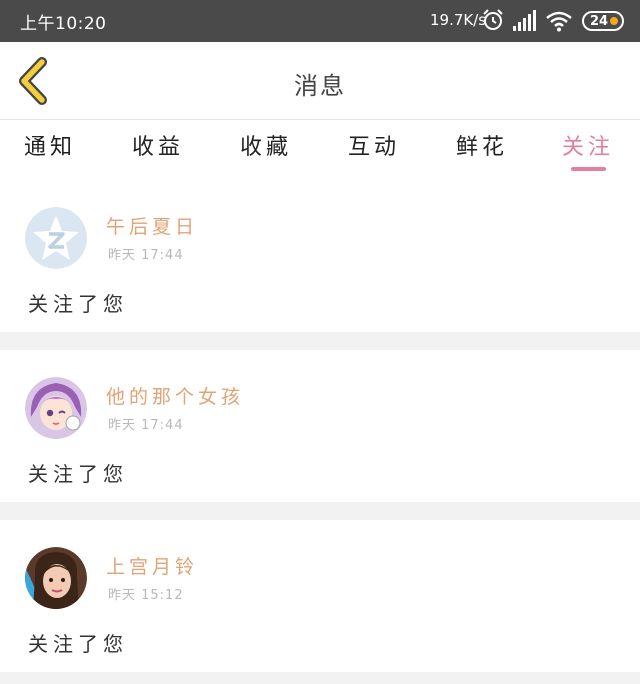 This screenshot has height=684, width=640. I want to click on signal-icon, so click(524, 20).